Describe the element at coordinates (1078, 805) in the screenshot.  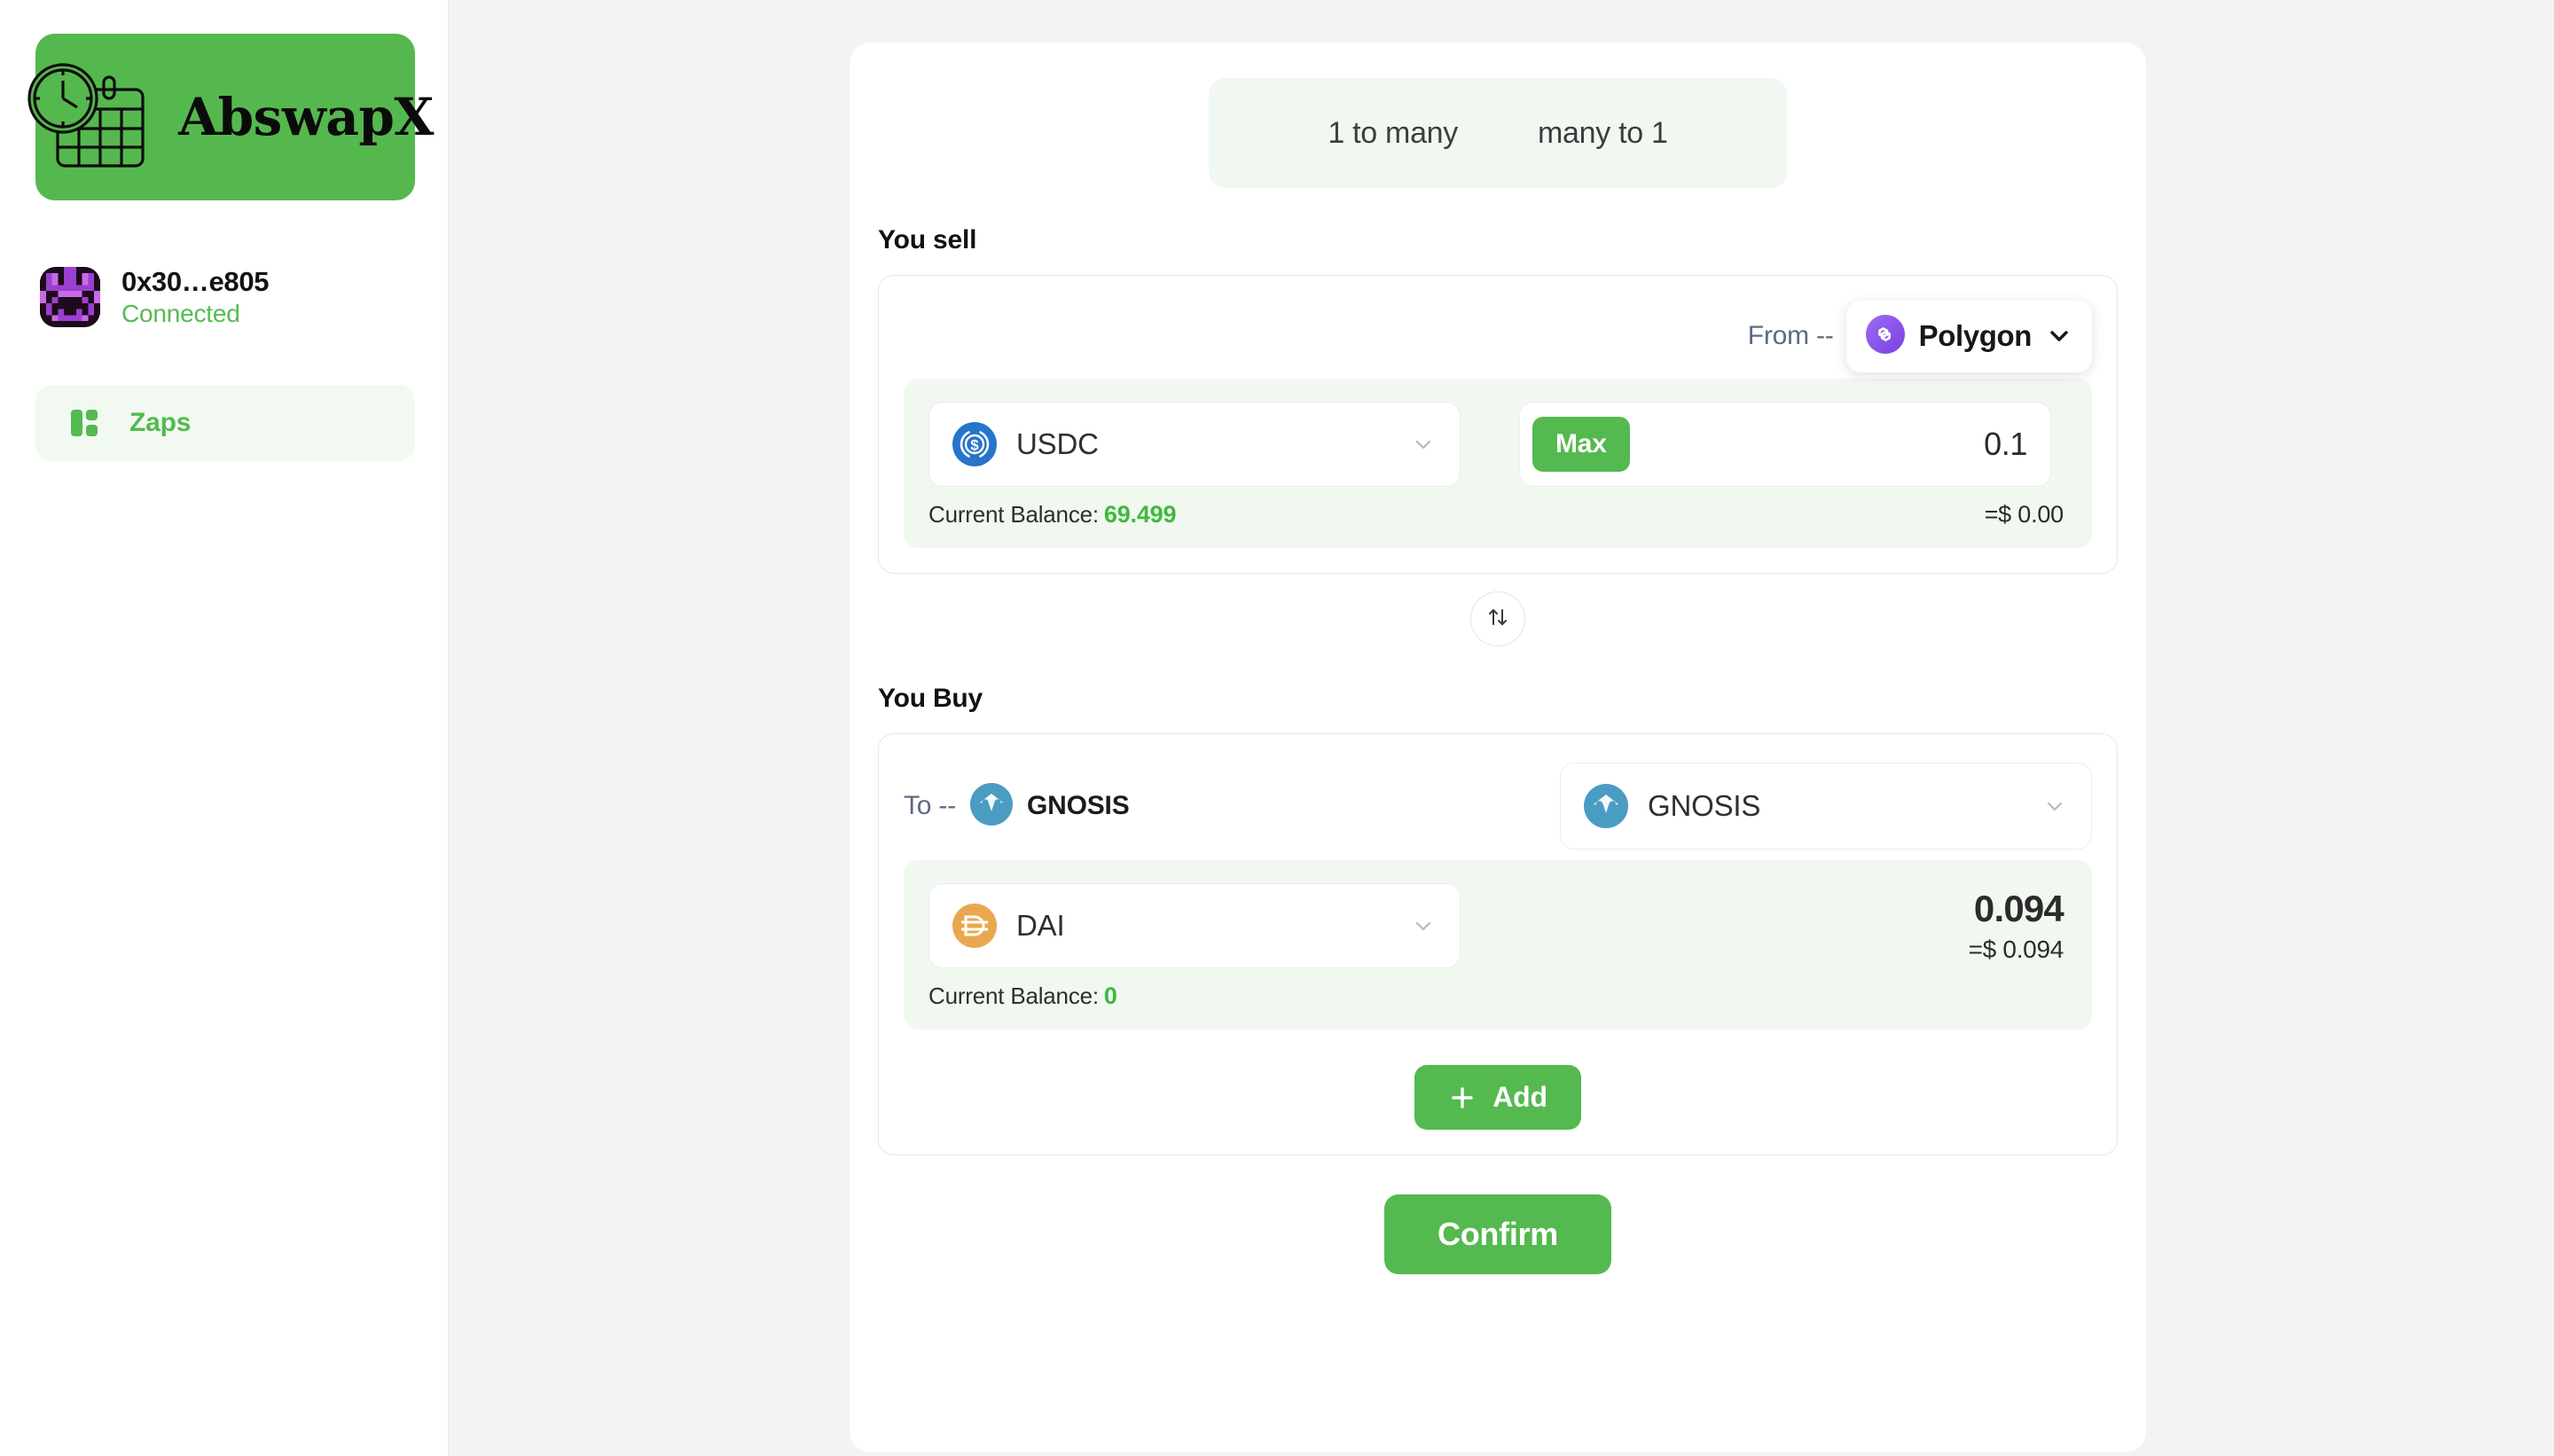
I see `buy-chain-name: GNOSIS` at that location.